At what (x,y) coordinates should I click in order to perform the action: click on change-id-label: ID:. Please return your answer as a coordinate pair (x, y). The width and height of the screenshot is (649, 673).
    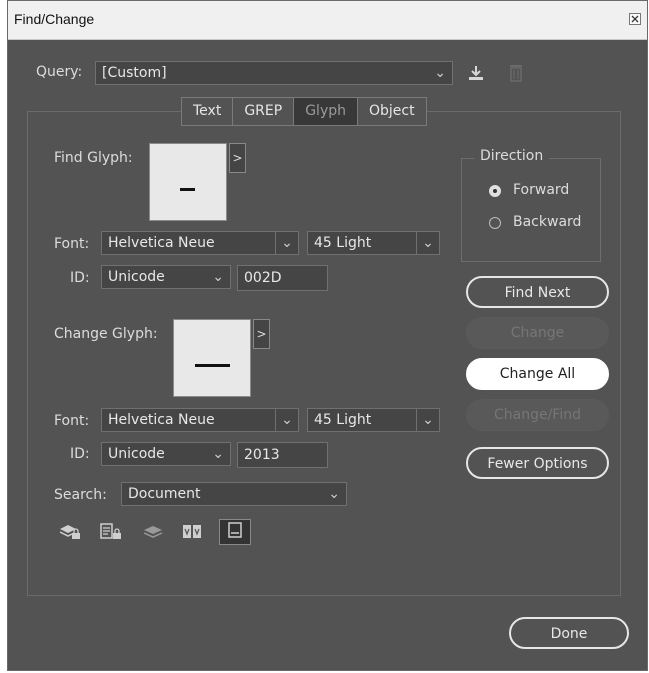
    Looking at the image, I should click on (80, 454).